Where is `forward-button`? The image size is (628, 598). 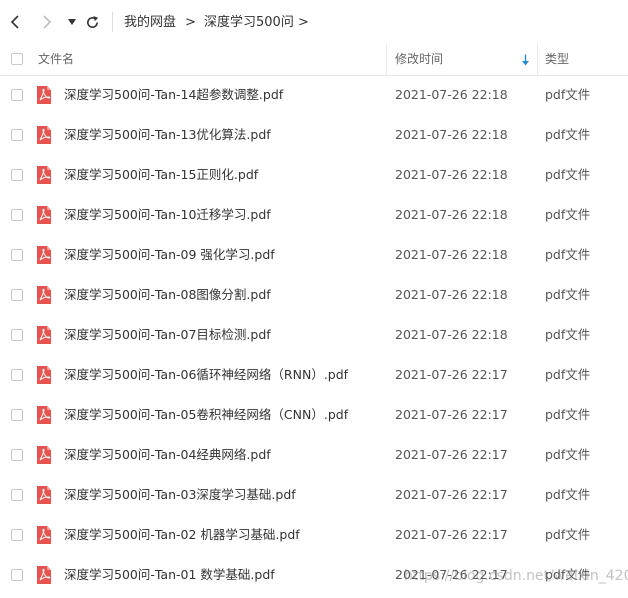 forward-button is located at coordinates (46, 22).